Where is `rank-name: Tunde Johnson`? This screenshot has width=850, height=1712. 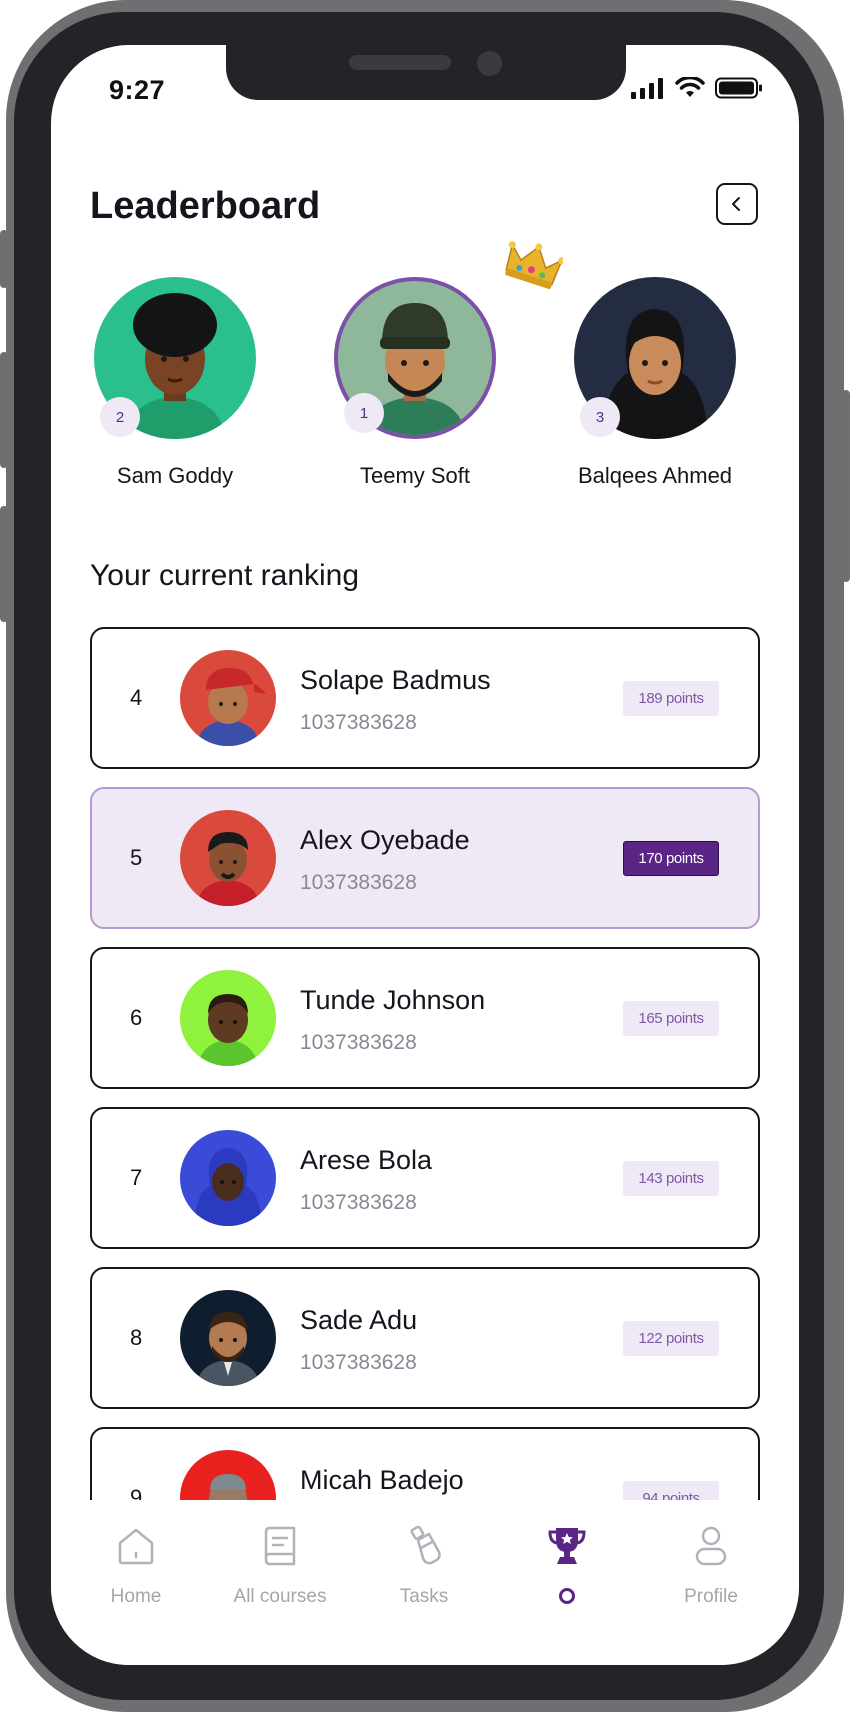 rank-name: Tunde Johnson is located at coordinates (393, 1000).